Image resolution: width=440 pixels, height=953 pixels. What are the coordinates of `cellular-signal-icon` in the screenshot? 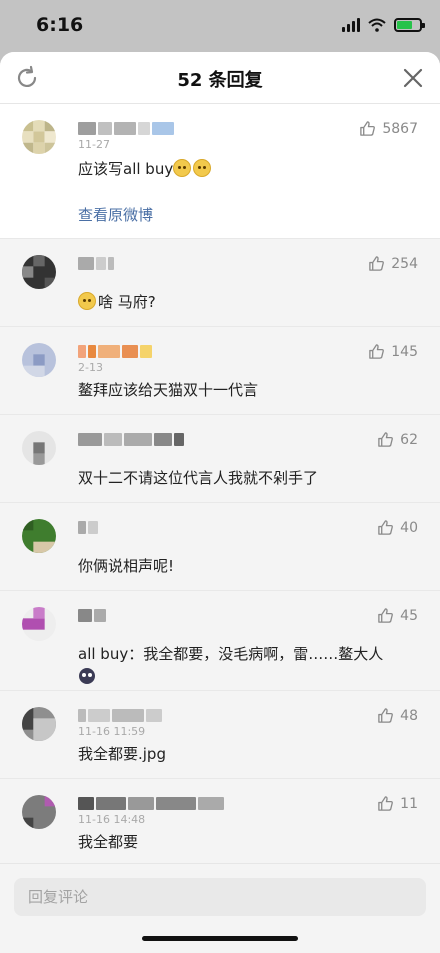 It's located at (351, 25).